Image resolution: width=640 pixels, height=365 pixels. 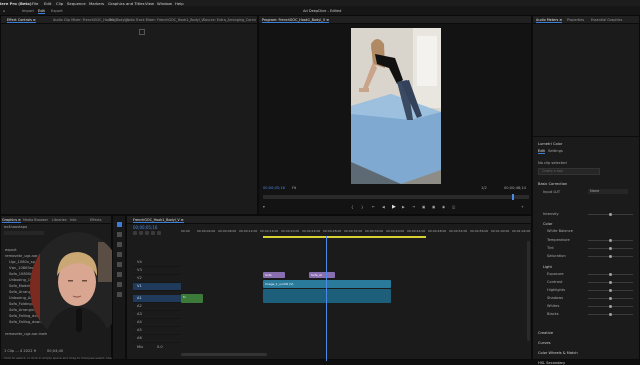 What do you see at coordinates (549, 20) in the screenshot?
I see `tab-audio-meters: Audio Meters ≡` at bounding box center [549, 20].